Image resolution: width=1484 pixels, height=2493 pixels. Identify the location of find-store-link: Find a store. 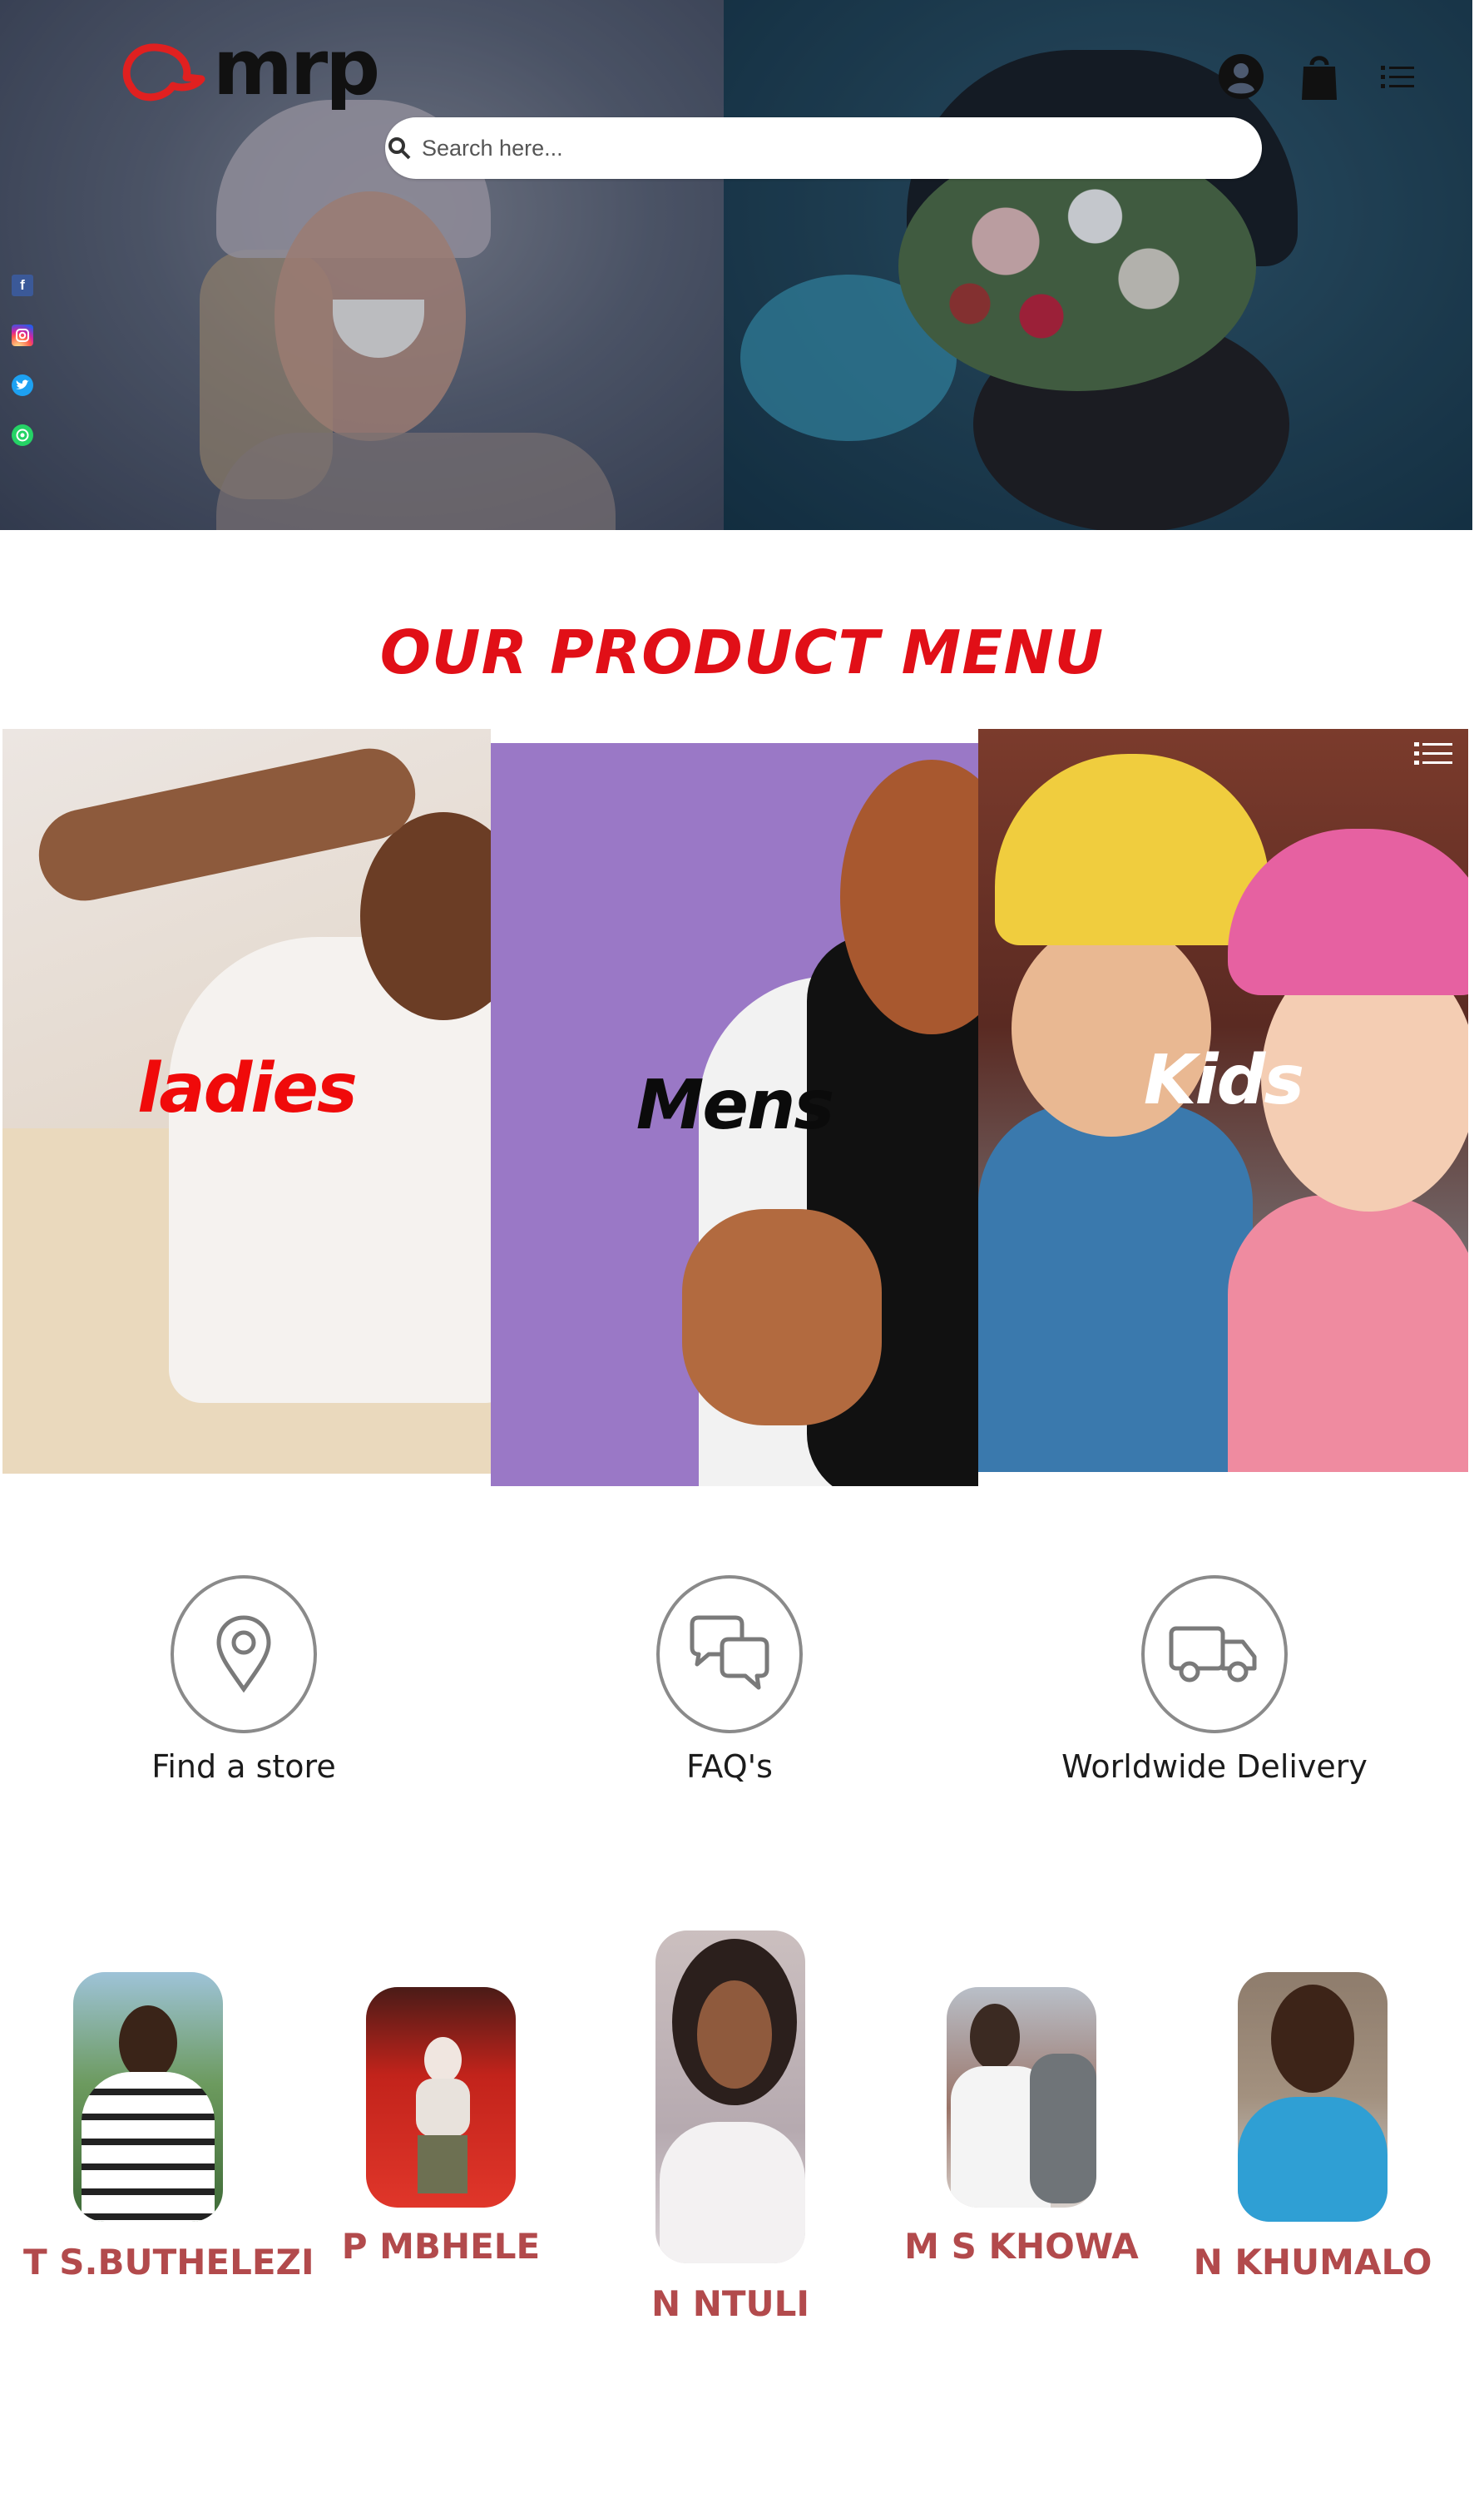
(244, 1680).